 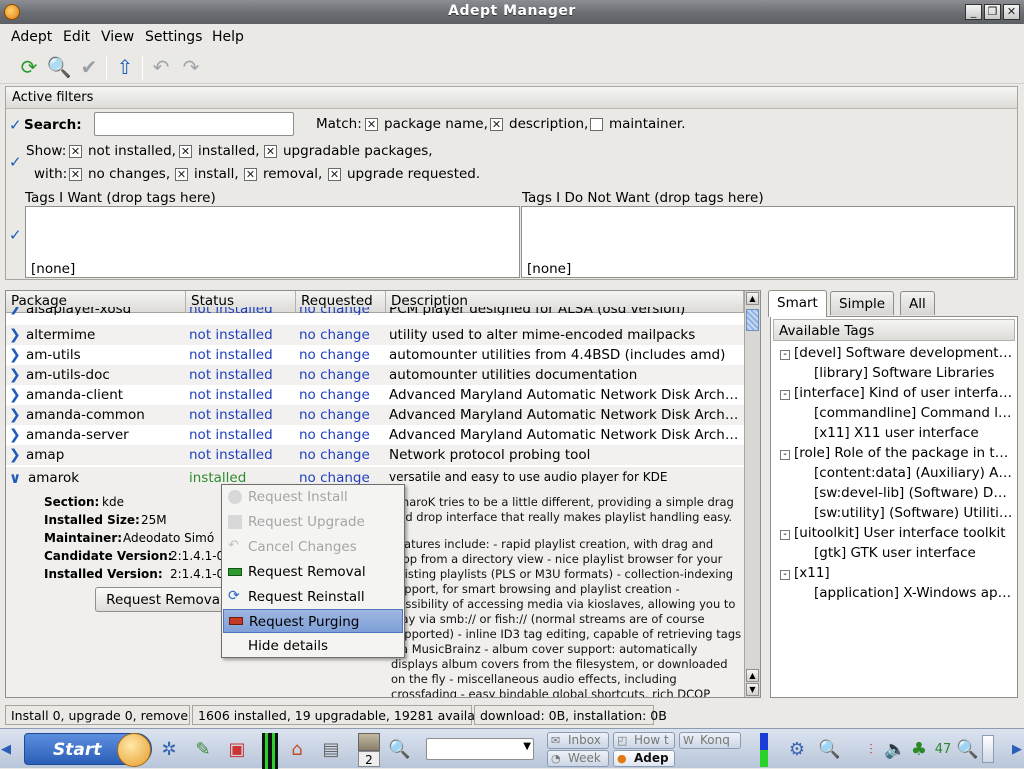 What do you see at coordinates (992, 12) in the screenshot?
I see `maximize-button: ❐` at bounding box center [992, 12].